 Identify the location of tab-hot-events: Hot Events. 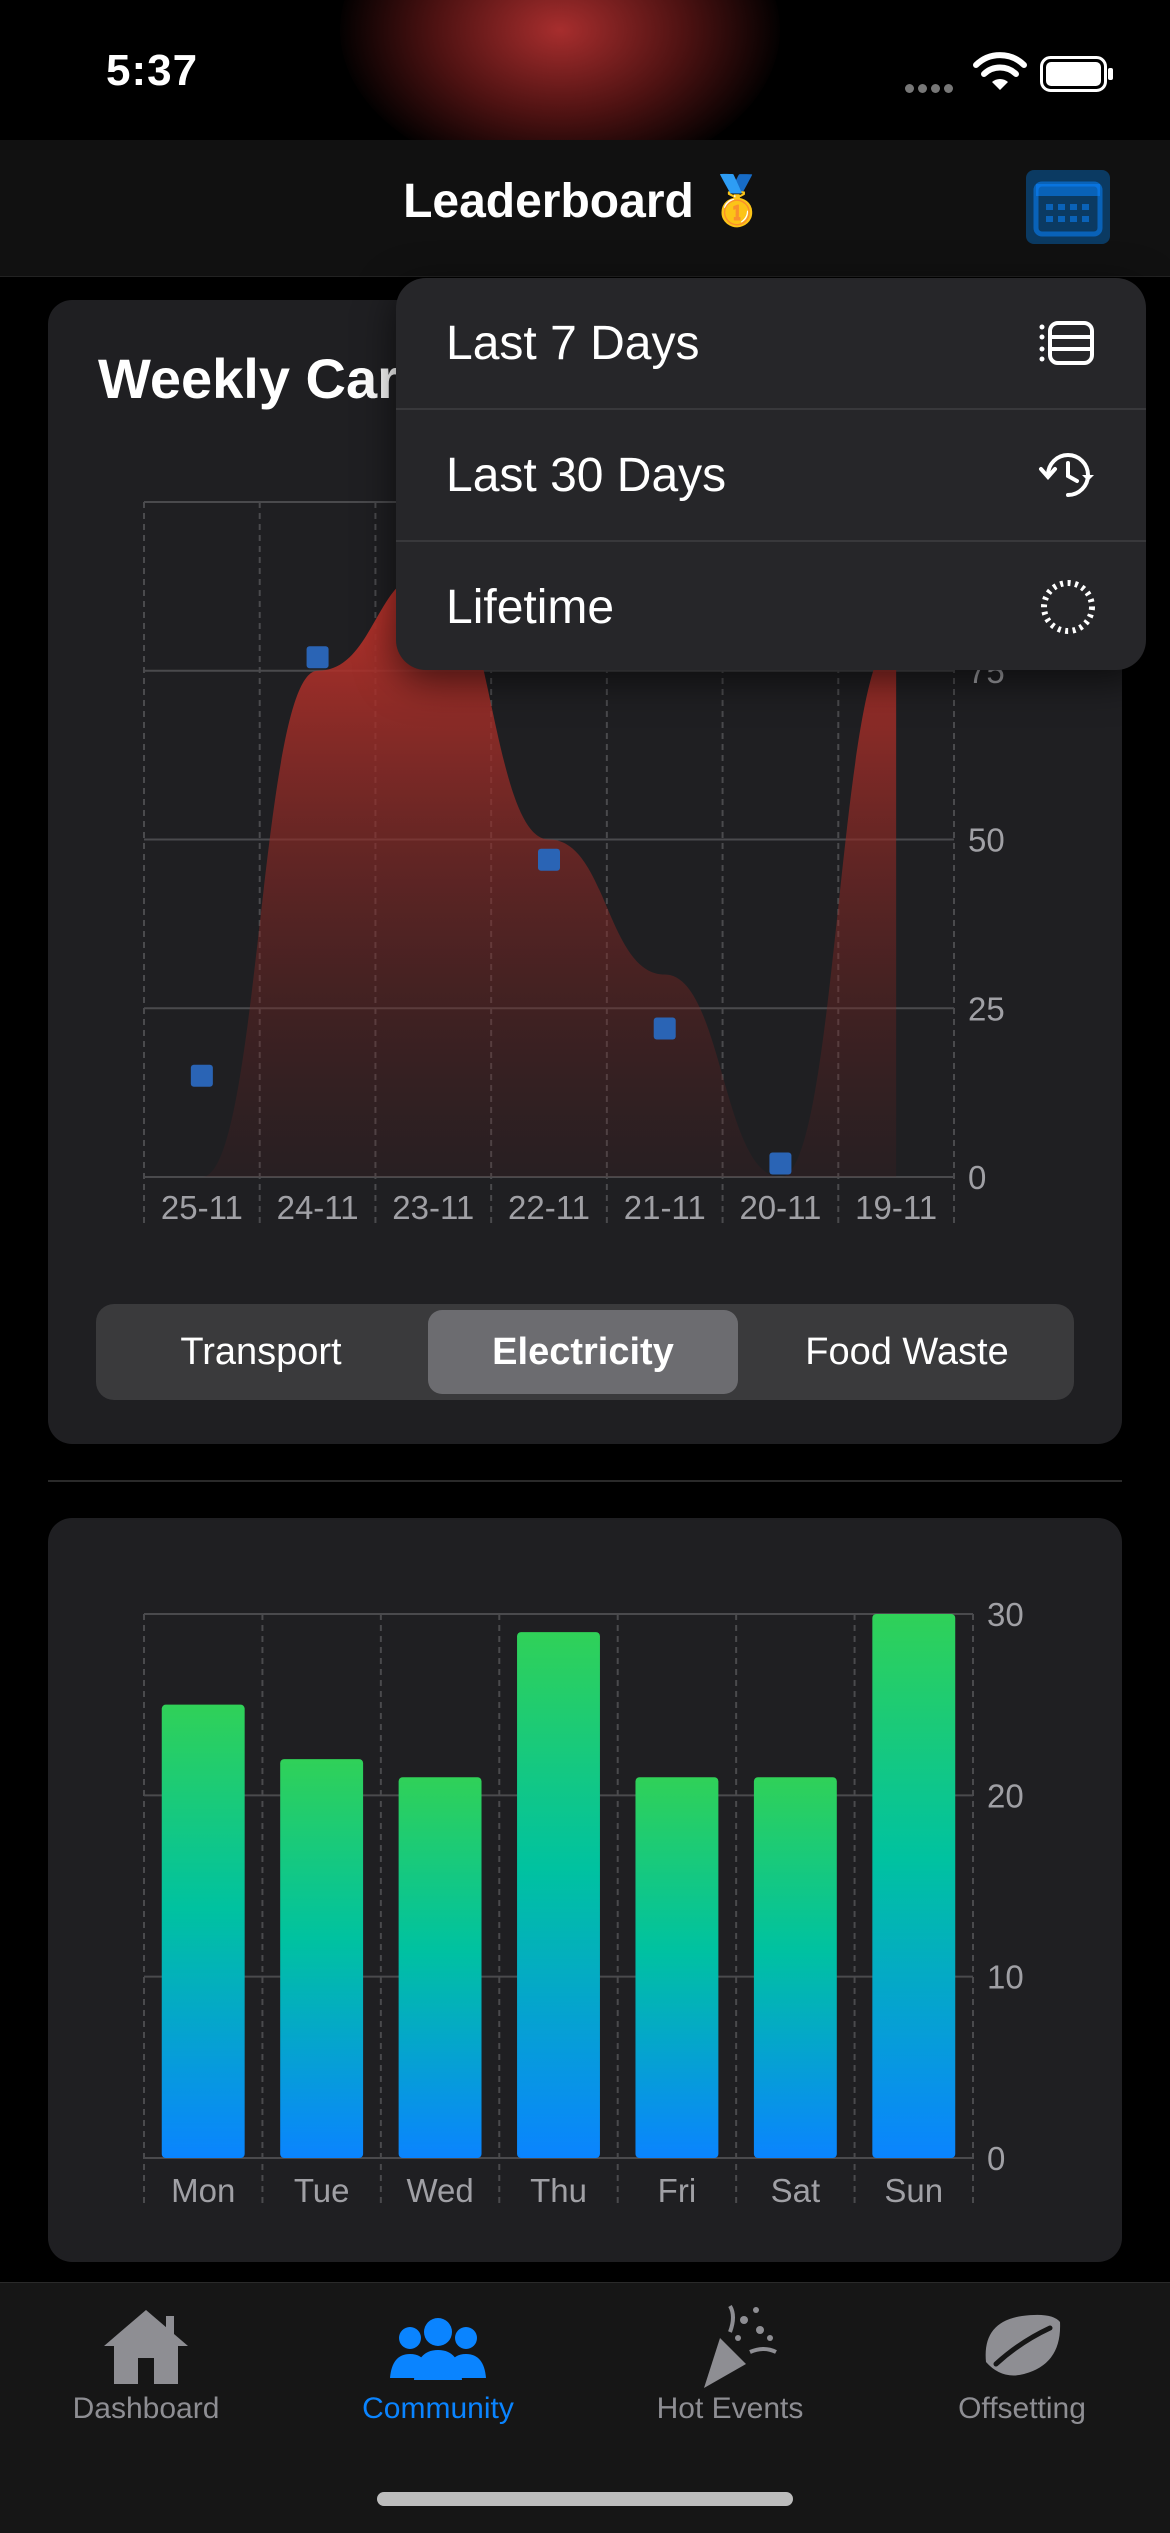
(730, 2365).